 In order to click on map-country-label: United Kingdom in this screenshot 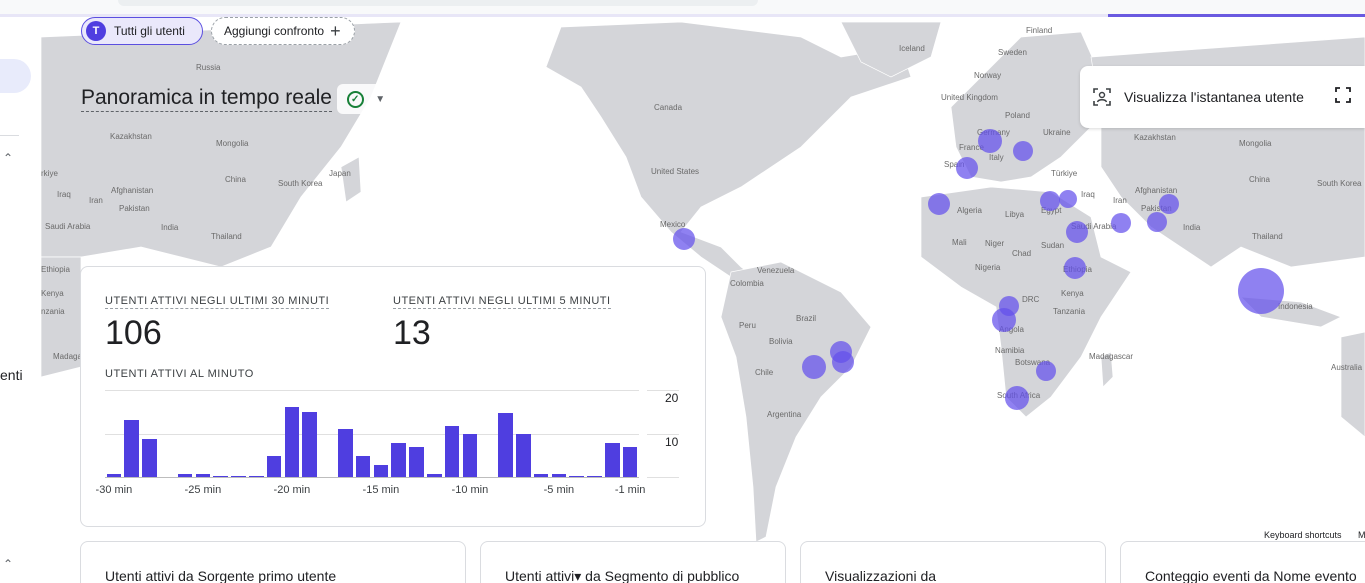, I will do `click(969, 97)`.